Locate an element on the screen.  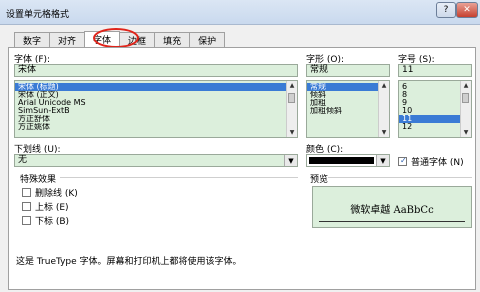
tab-number: 数字 is located at coordinates (32, 39).